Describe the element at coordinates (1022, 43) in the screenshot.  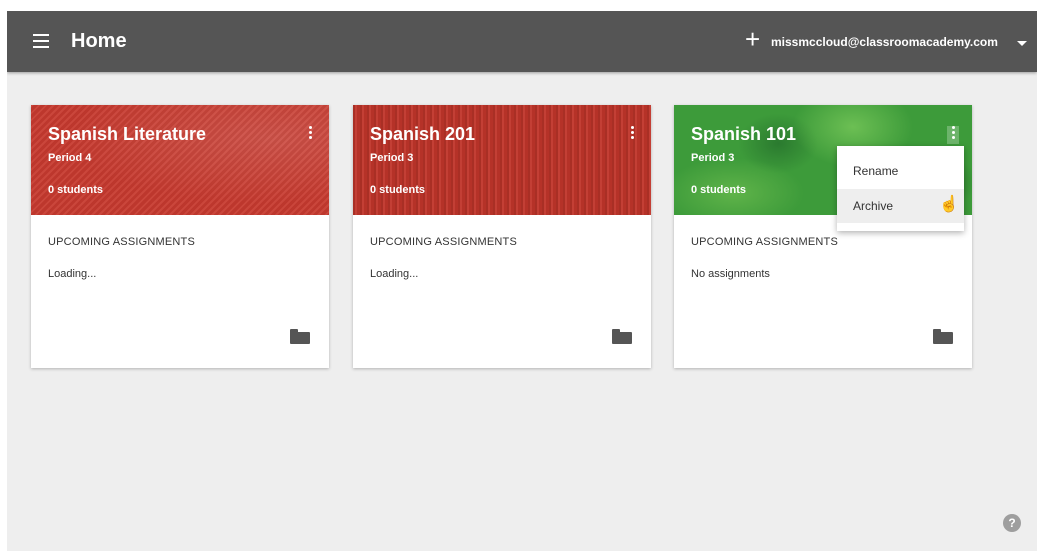
I see `chevron-down-icon` at that location.